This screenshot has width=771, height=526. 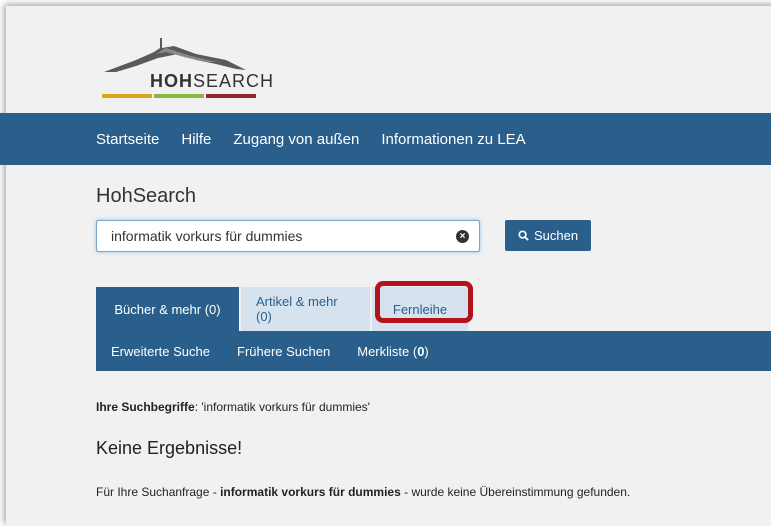 I want to click on tab-books: Bücher & mehr (0), so click(x=167, y=309).